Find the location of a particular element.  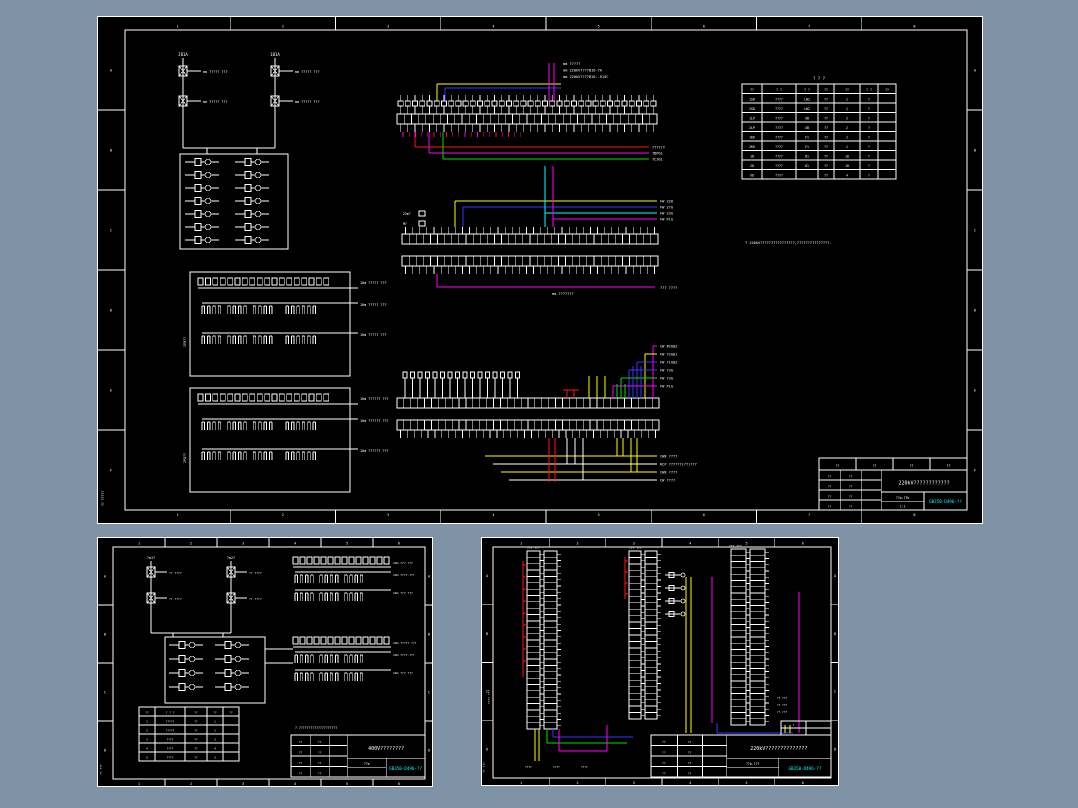

label: 1SD is located at coordinates (752, 100).